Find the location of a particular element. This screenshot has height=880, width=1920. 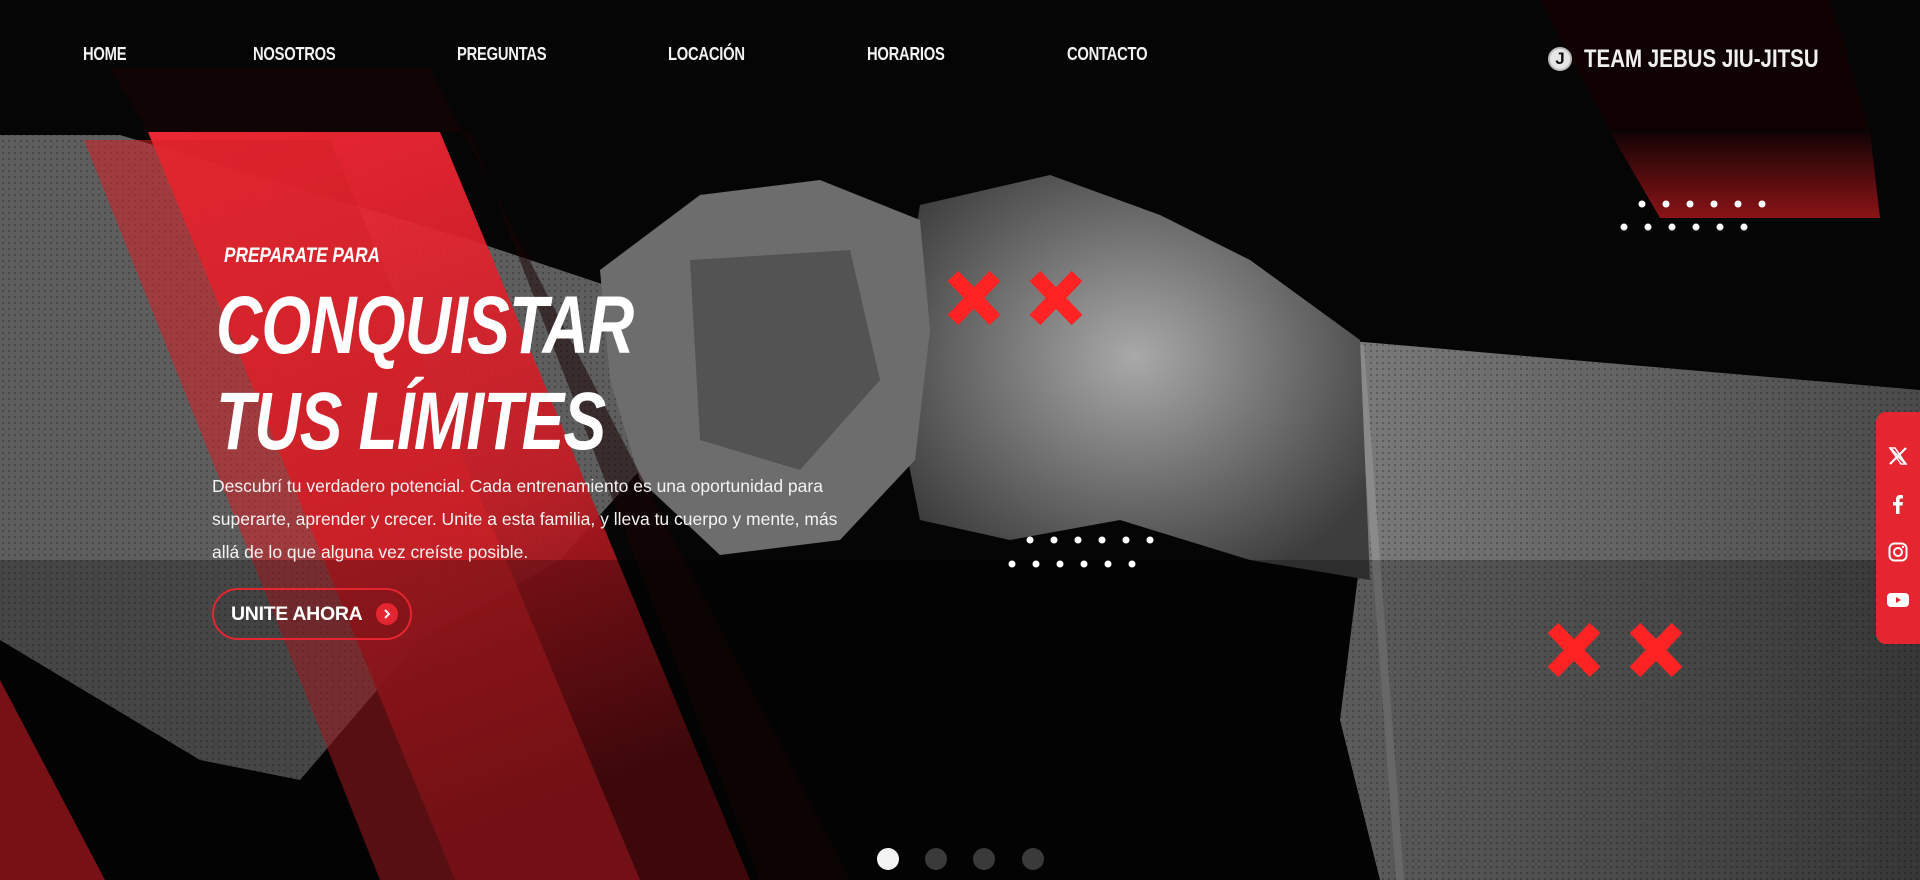

x-marks-decoration-top is located at coordinates (1015, 298).